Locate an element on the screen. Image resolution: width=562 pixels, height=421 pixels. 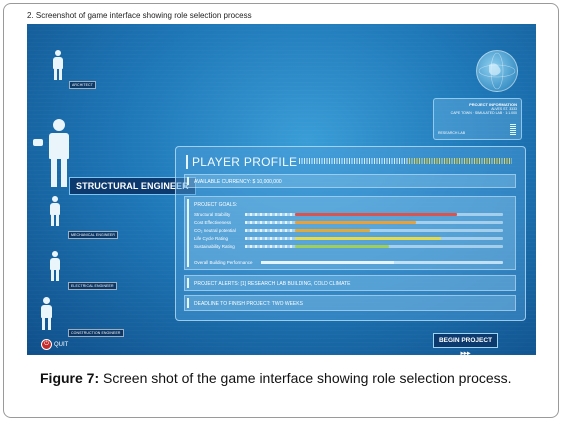
player-profile-title: PLAYER PROFILE is located at coordinates (245, 162).